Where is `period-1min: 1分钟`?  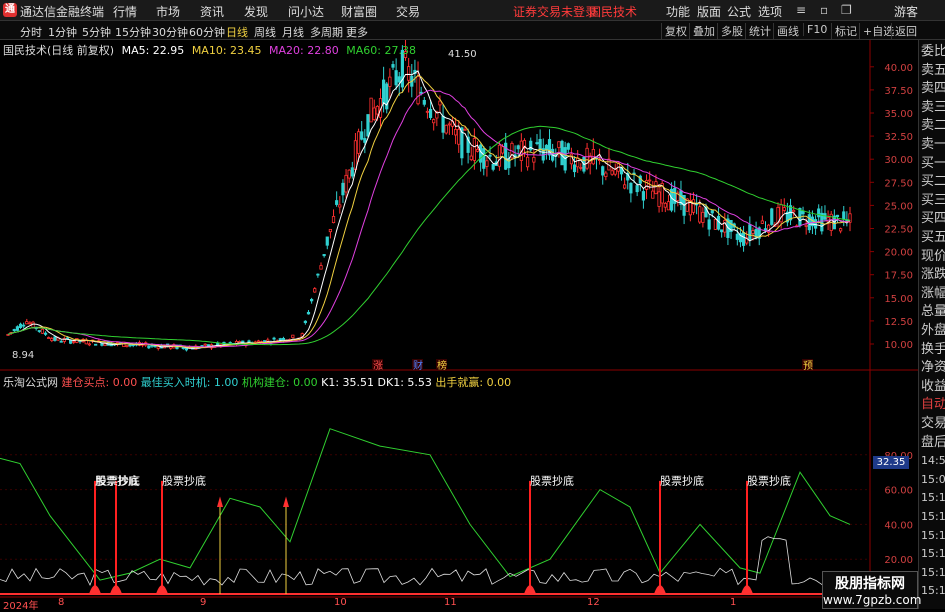 period-1min: 1分钟 is located at coordinates (62, 32).